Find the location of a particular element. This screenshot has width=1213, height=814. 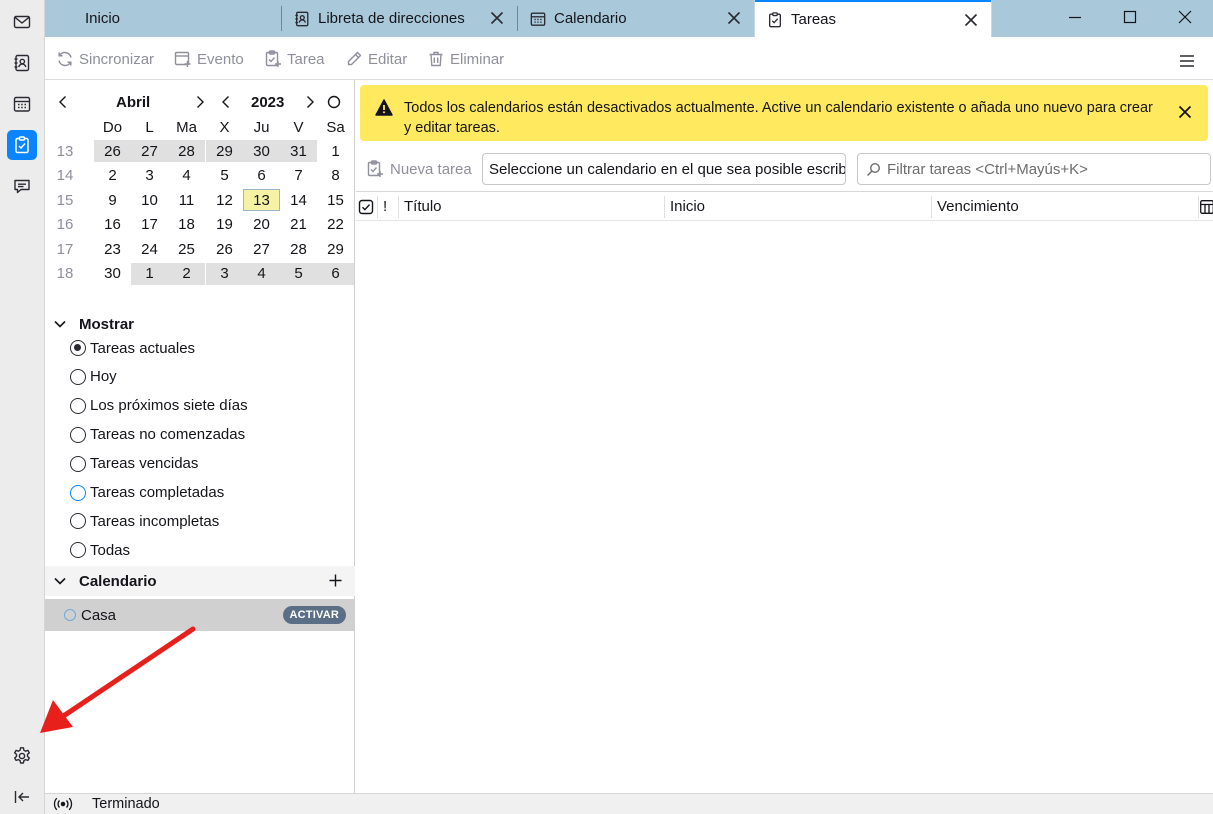

tasks-space-button is located at coordinates (22, 145).